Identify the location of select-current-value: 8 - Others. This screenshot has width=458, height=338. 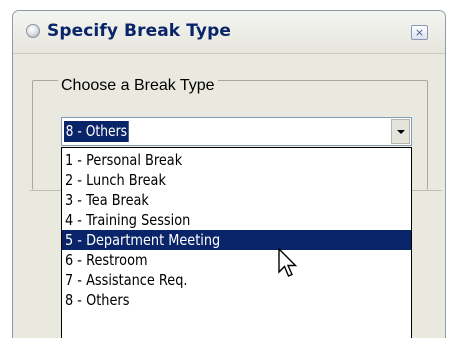
(96, 131).